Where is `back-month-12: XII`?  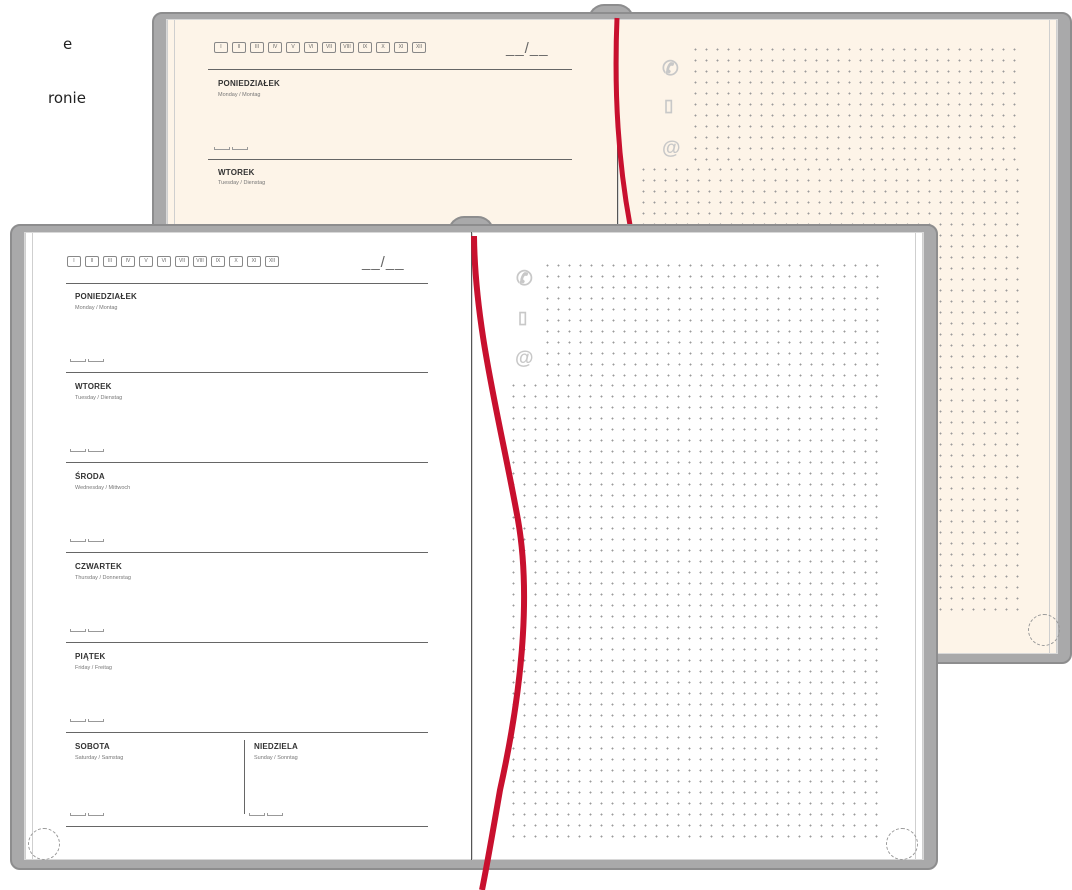
back-month-12: XII is located at coordinates (419, 47).